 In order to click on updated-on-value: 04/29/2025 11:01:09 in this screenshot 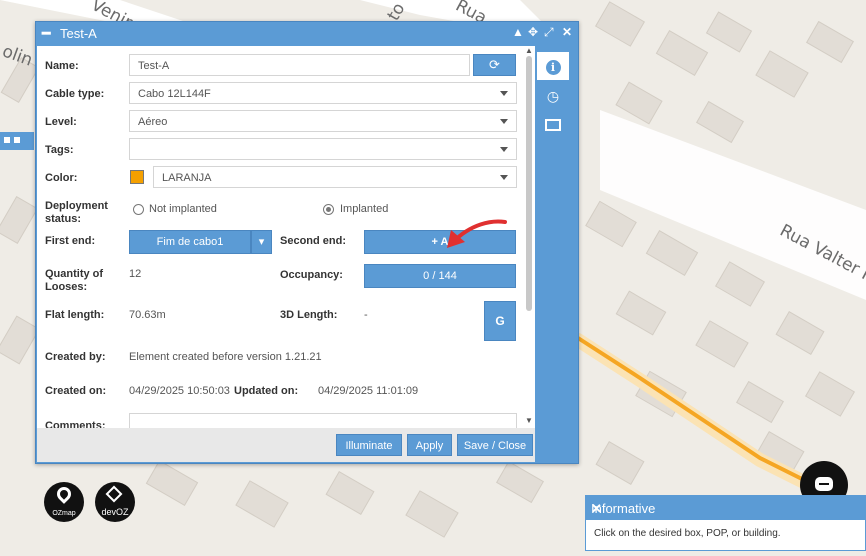, I will do `click(368, 391)`.